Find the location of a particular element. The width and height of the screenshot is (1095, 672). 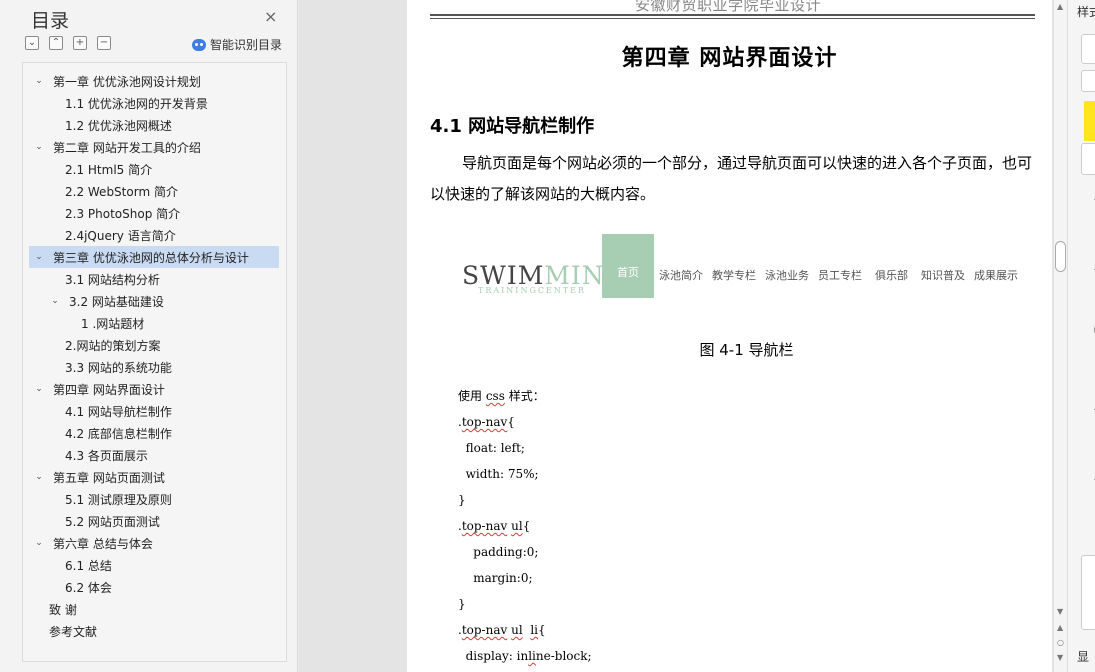

toc-item-label: 4.2 底部信息栏制作 is located at coordinates (118, 433).